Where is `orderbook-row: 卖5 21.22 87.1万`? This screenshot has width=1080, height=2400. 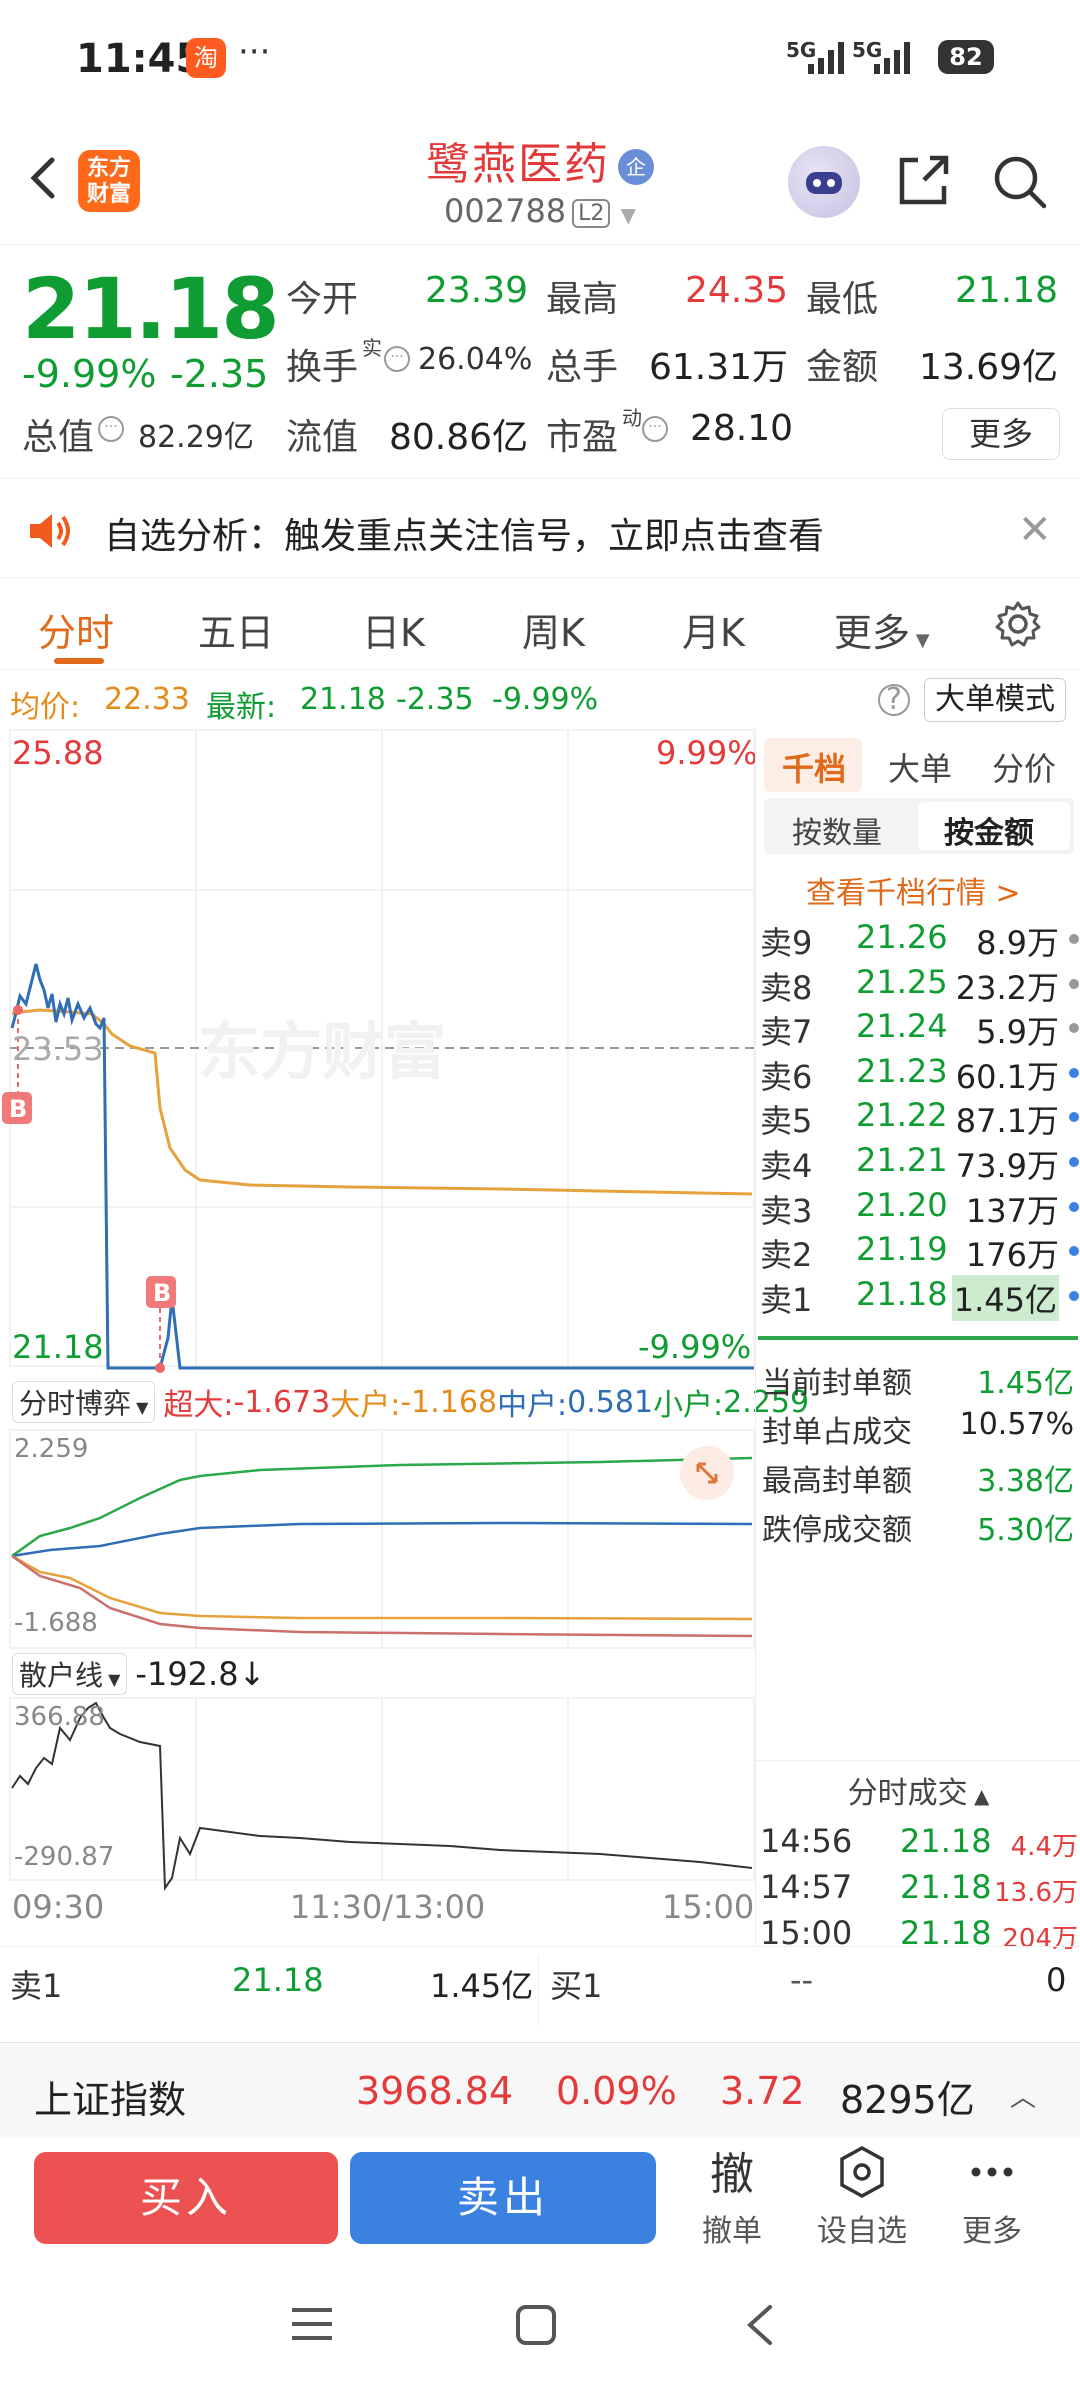 orderbook-row: 卖5 21.22 87.1万 is located at coordinates (918, 1118).